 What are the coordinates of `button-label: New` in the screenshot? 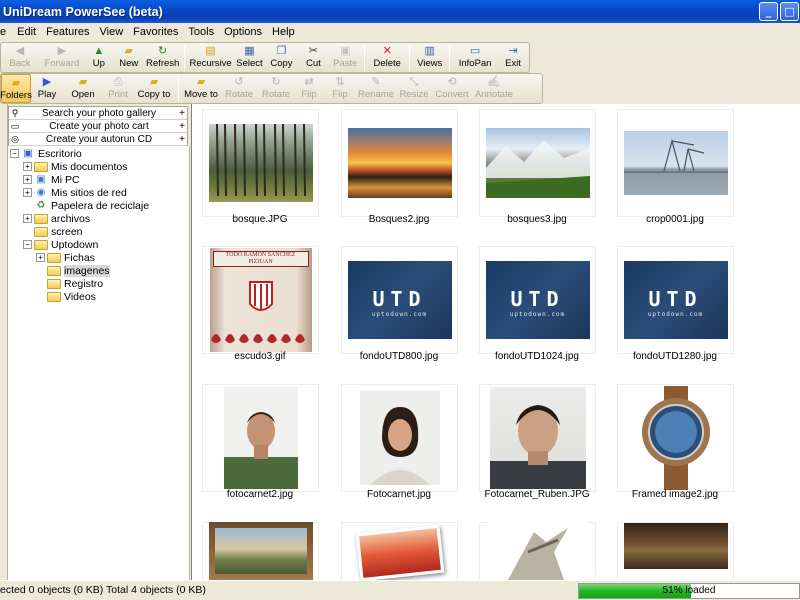 It's located at (129, 63).